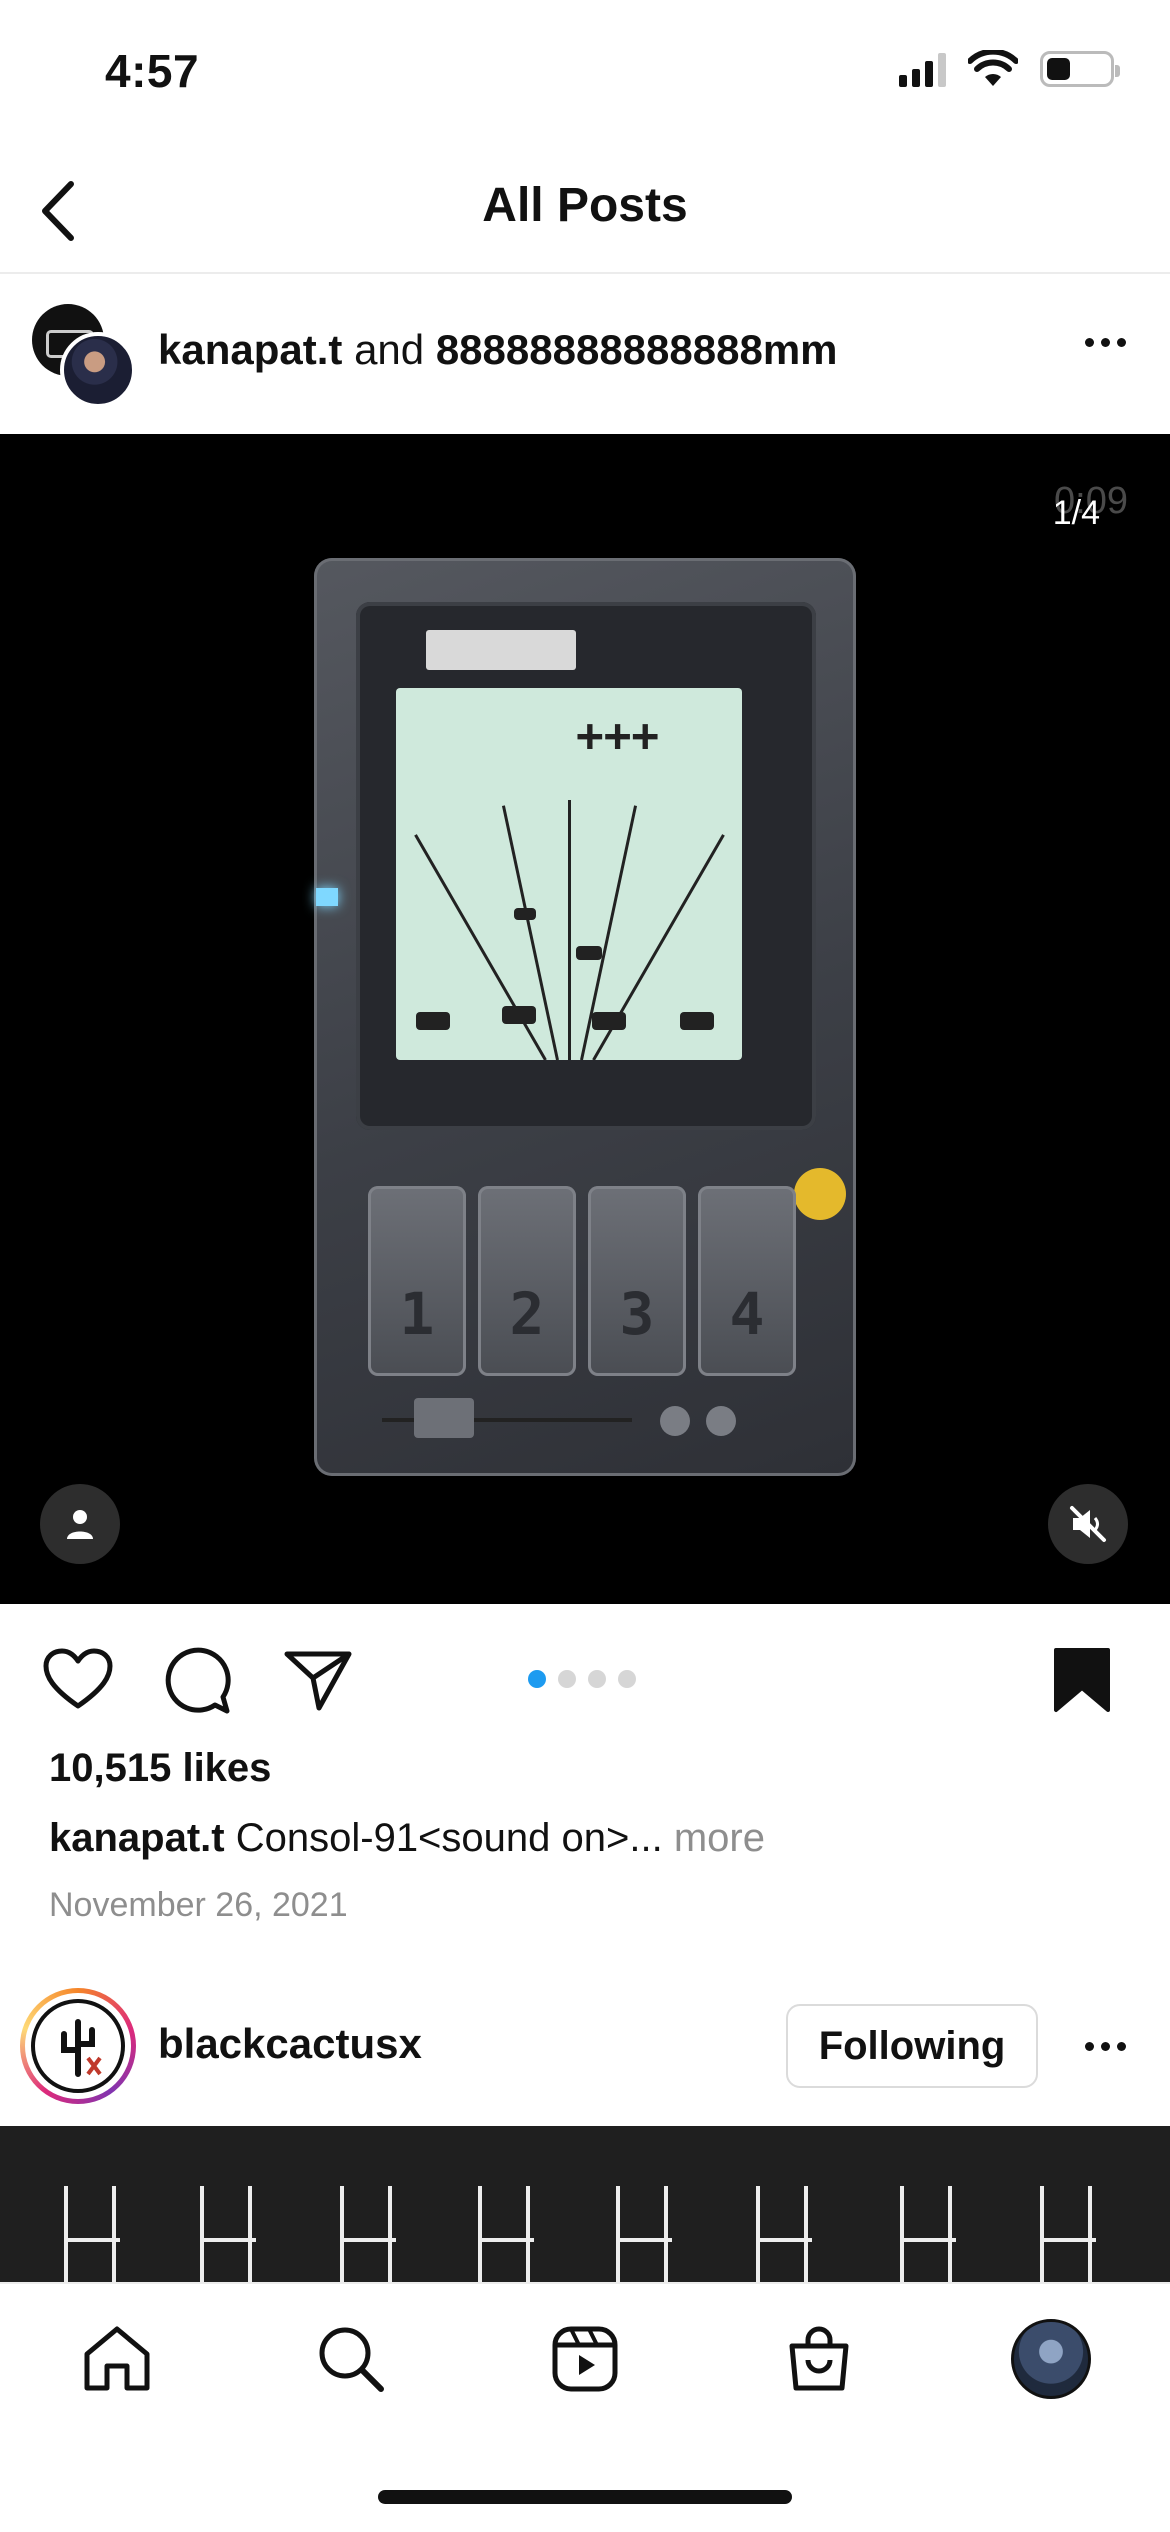 The height and width of the screenshot is (2532, 1170). I want to click on status-time: 4:57, so click(152, 71).